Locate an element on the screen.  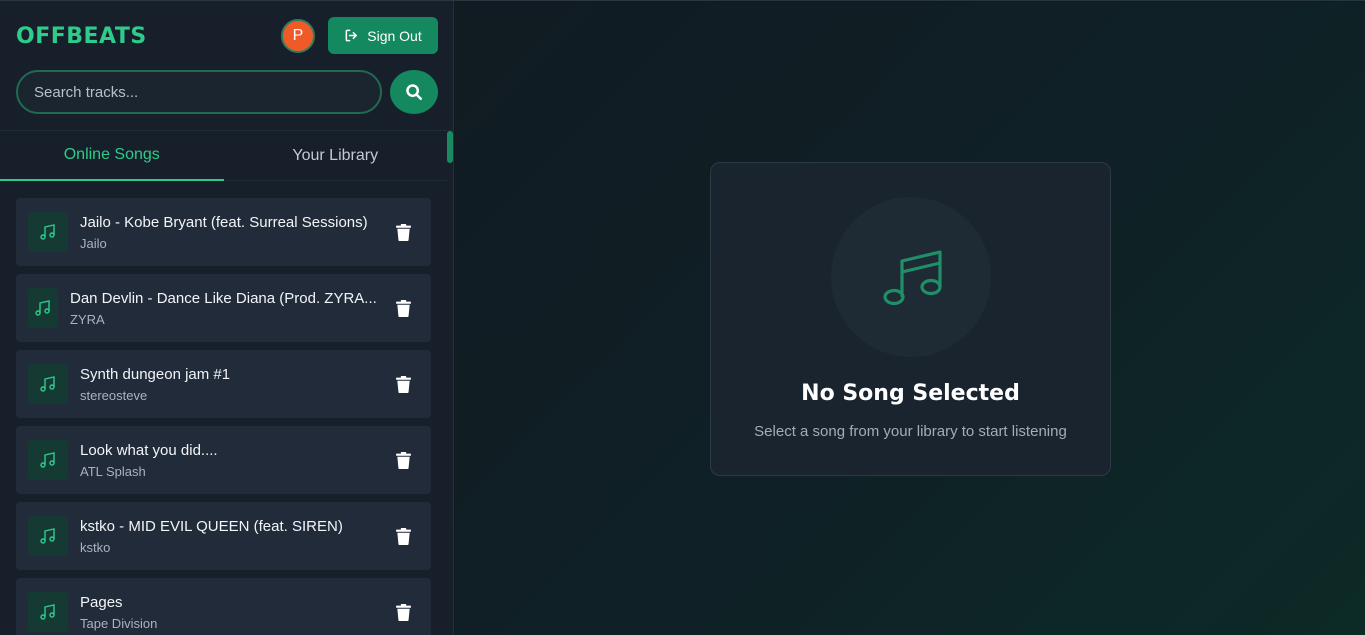
scrollbar-thumb is located at coordinates (450, 147).